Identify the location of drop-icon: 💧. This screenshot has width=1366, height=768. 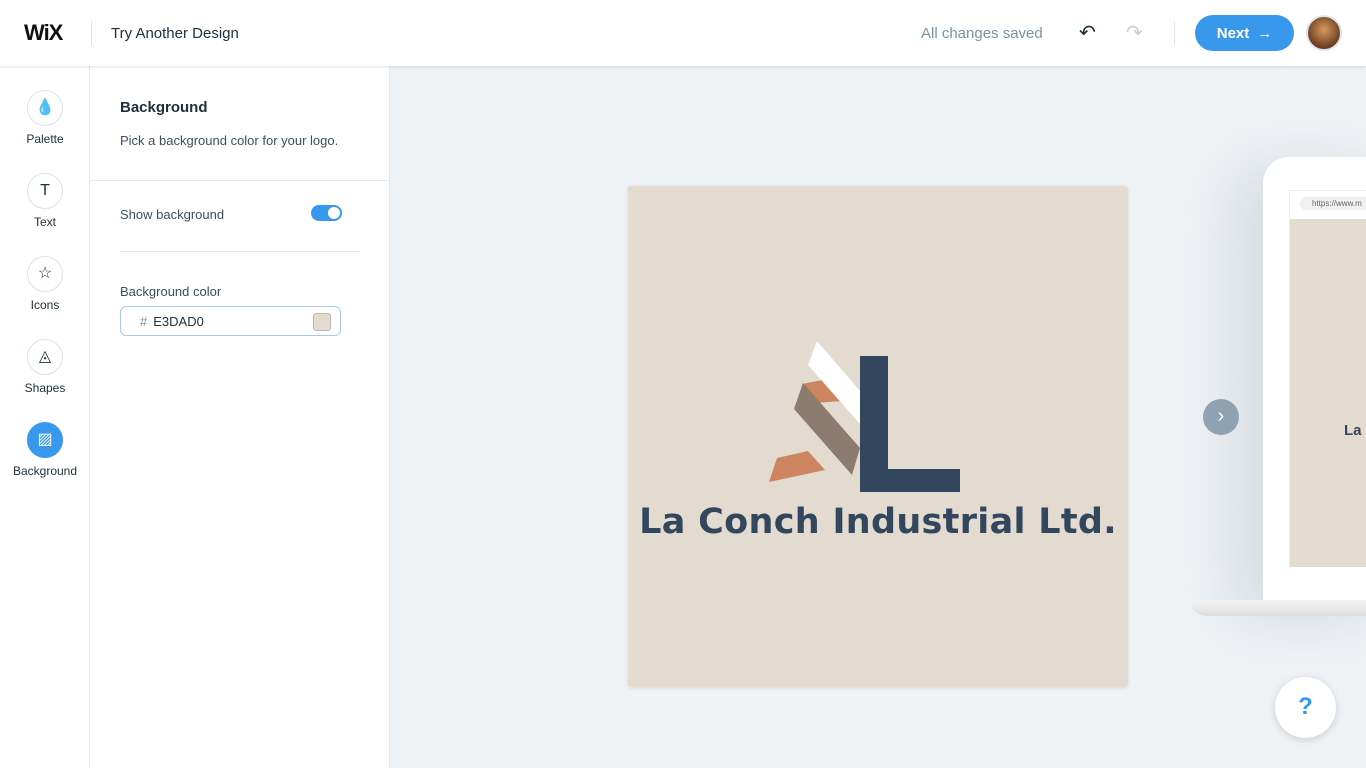
(45, 108).